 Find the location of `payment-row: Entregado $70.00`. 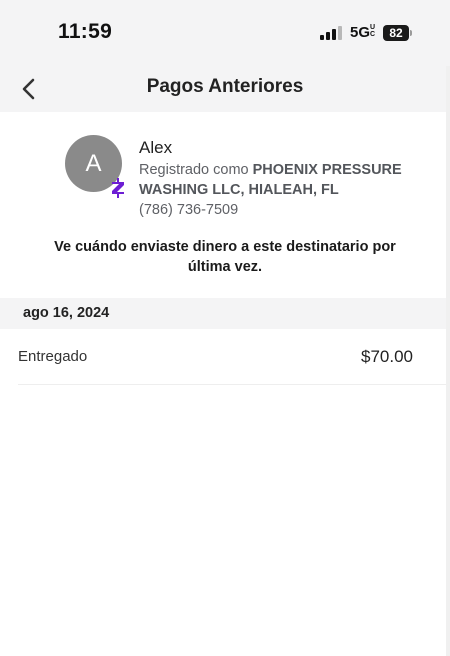

payment-row: Entregado $70.00 is located at coordinates (234, 357).